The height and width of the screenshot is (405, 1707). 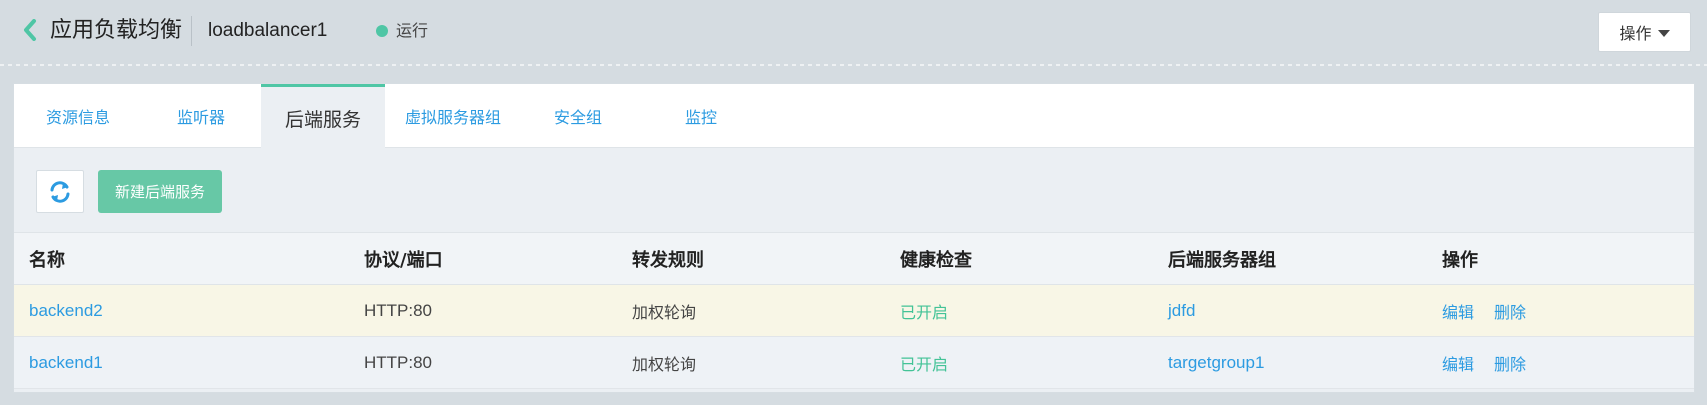 What do you see at coordinates (201, 116) in the screenshot?
I see `tab-listeners: 监听器` at bounding box center [201, 116].